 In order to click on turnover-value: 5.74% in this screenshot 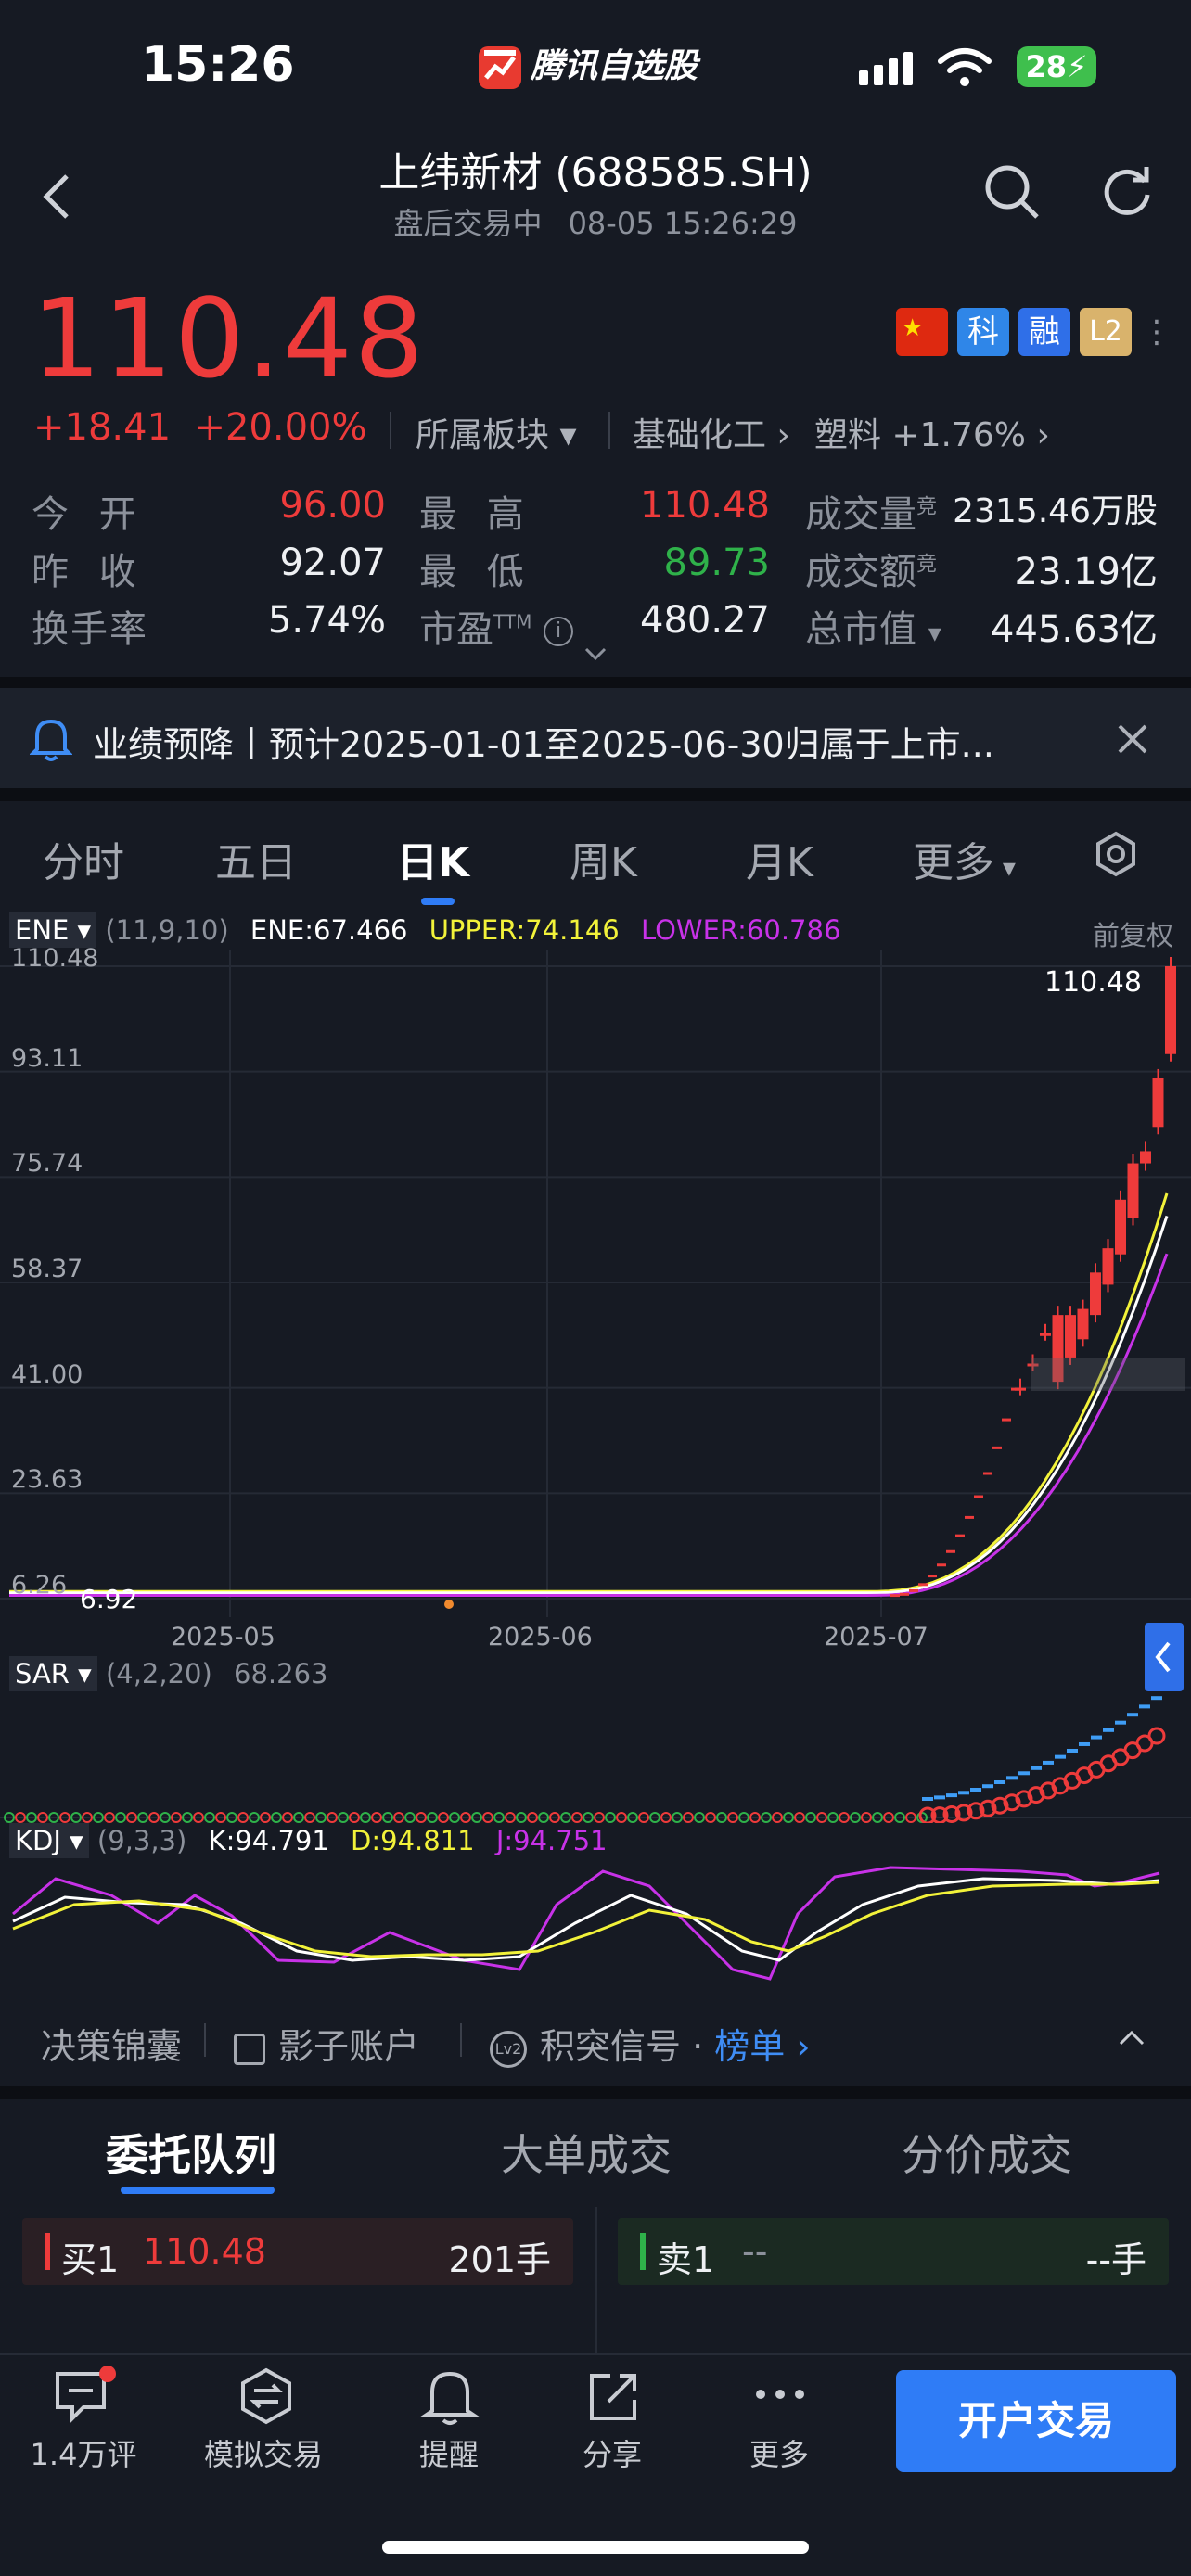, I will do `click(326, 620)`.